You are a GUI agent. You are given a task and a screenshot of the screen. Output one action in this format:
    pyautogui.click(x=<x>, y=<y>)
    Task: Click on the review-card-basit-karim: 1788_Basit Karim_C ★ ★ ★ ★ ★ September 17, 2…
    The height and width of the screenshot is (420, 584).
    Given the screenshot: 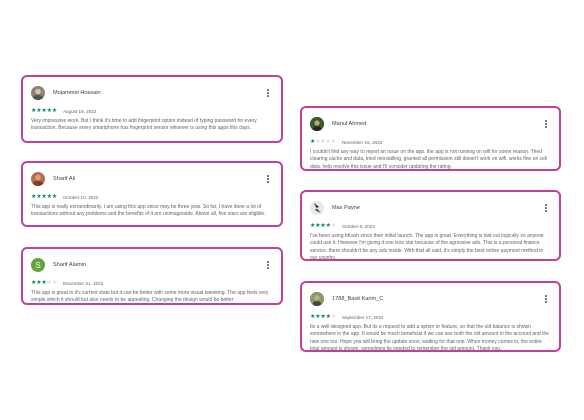 What is the action you would take?
    pyautogui.click(x=430, y=316)
    